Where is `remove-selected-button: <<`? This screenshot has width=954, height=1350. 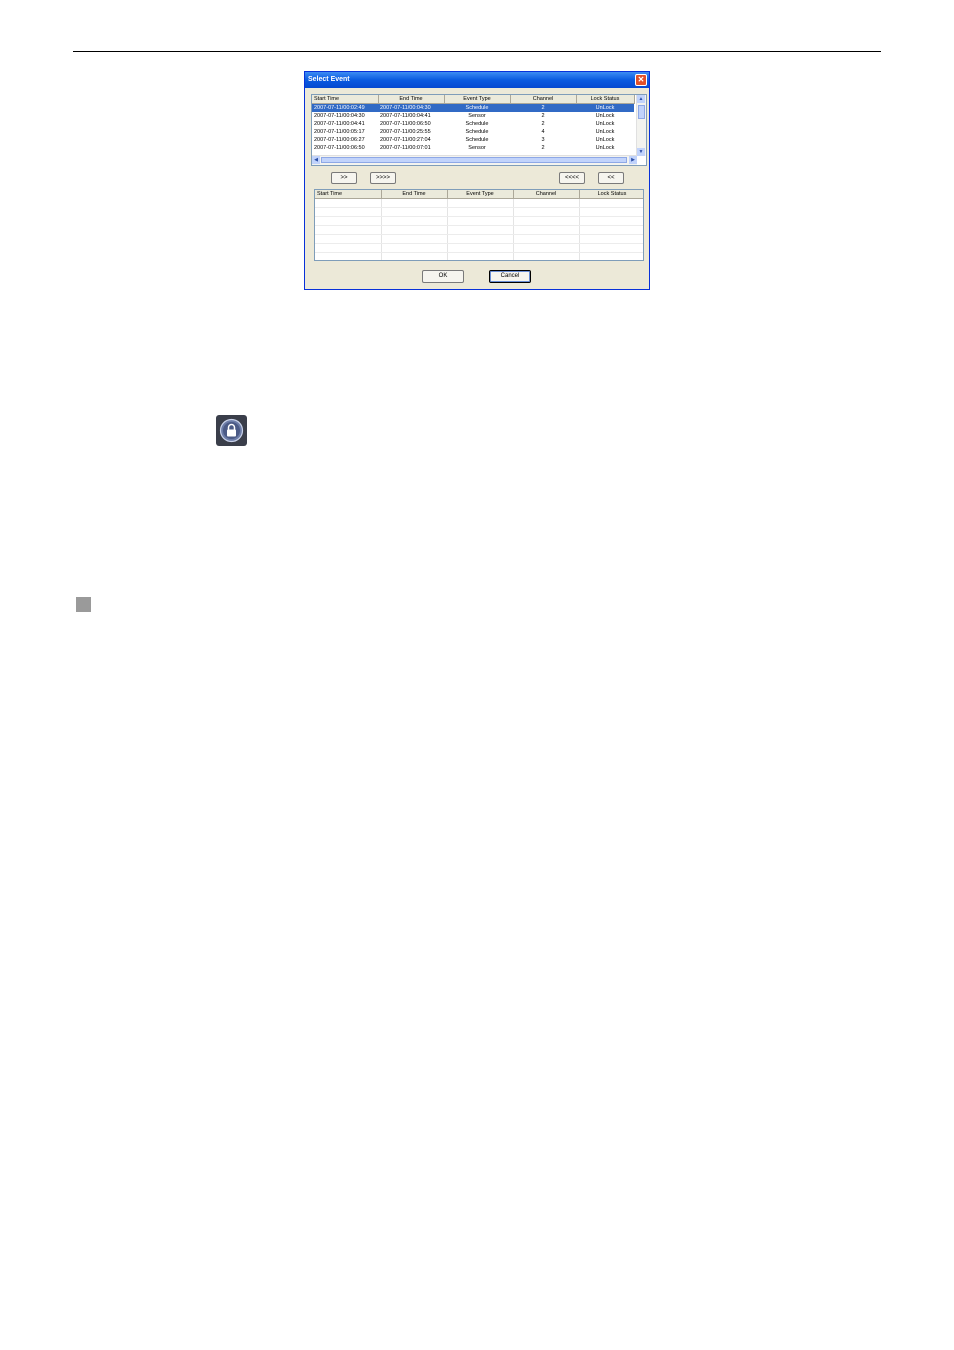
remove-selected-button: << is located at coordinates (611, 178).